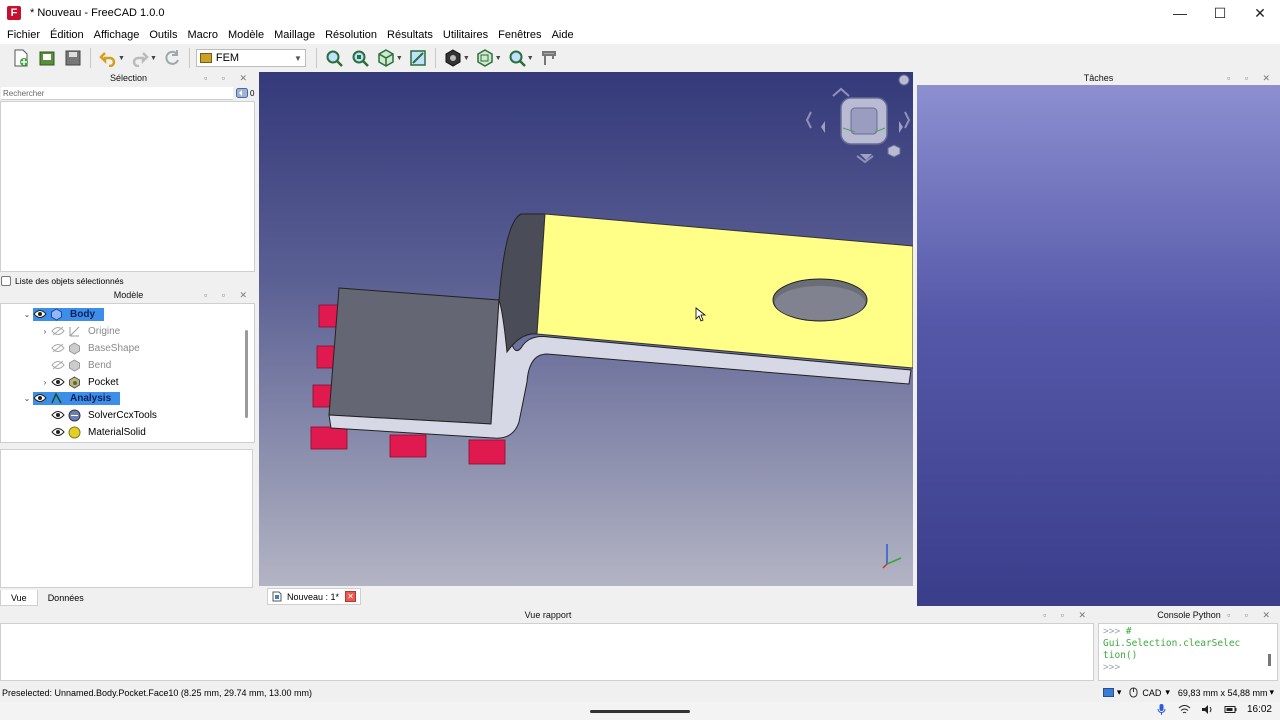 This screenshot has height=720, width=1280. Describe the element at coordinates (1220, 13) in the screenshot. I see `maximize-button: ☐` at that location.